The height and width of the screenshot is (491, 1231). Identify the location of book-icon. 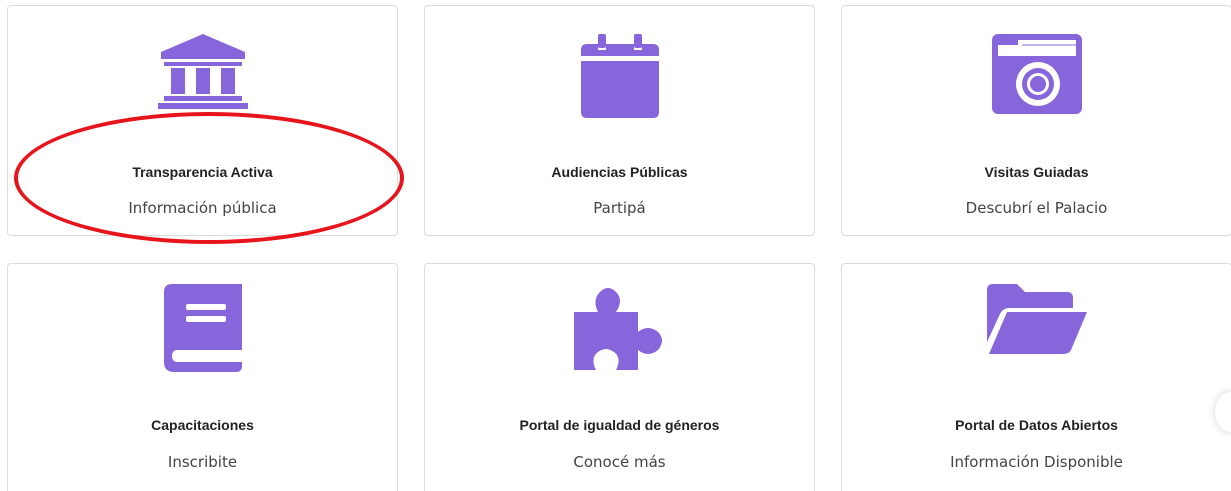
(202, 328).